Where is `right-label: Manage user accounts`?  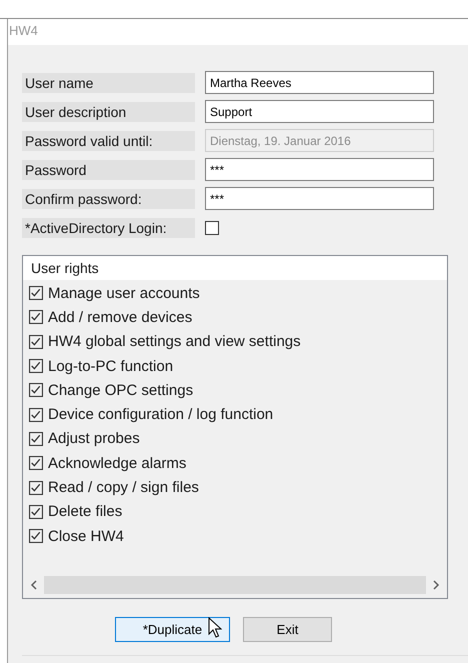
right-label: Manage user accounts is located at coordinates (124, 293).